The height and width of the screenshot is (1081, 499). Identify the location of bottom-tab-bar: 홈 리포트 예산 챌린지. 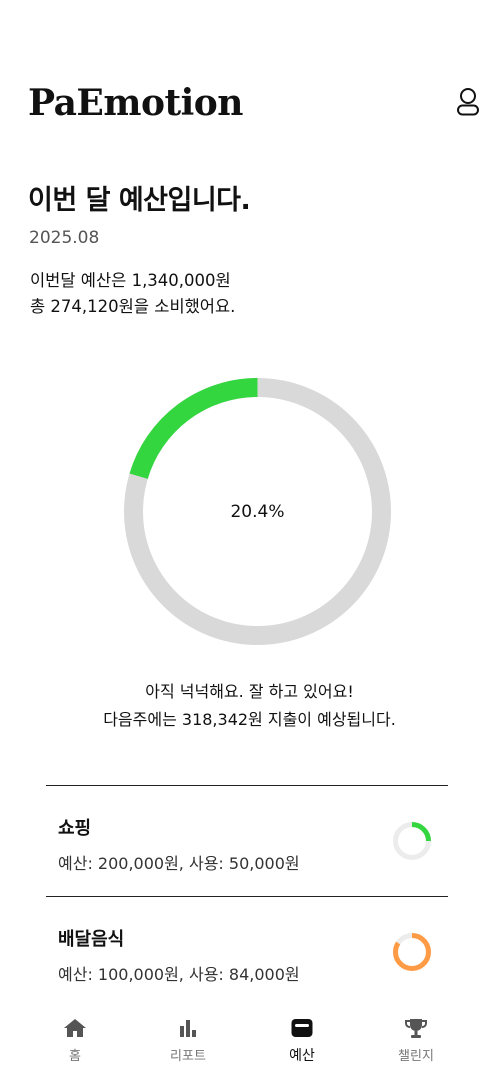
(249, 1044).